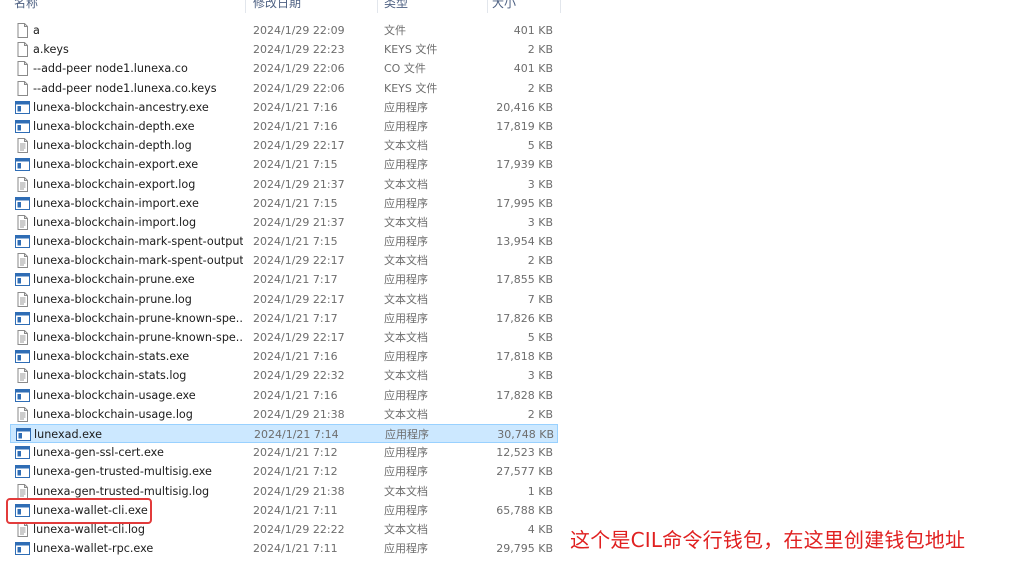 Image resolution: width=1030 pixels, height=563 pixels. What do you see at coordinates (111, 357) in the screenshot?
I see `file-name: lunexa-blockchain-stats.exe` at bounding box center [111, 357].